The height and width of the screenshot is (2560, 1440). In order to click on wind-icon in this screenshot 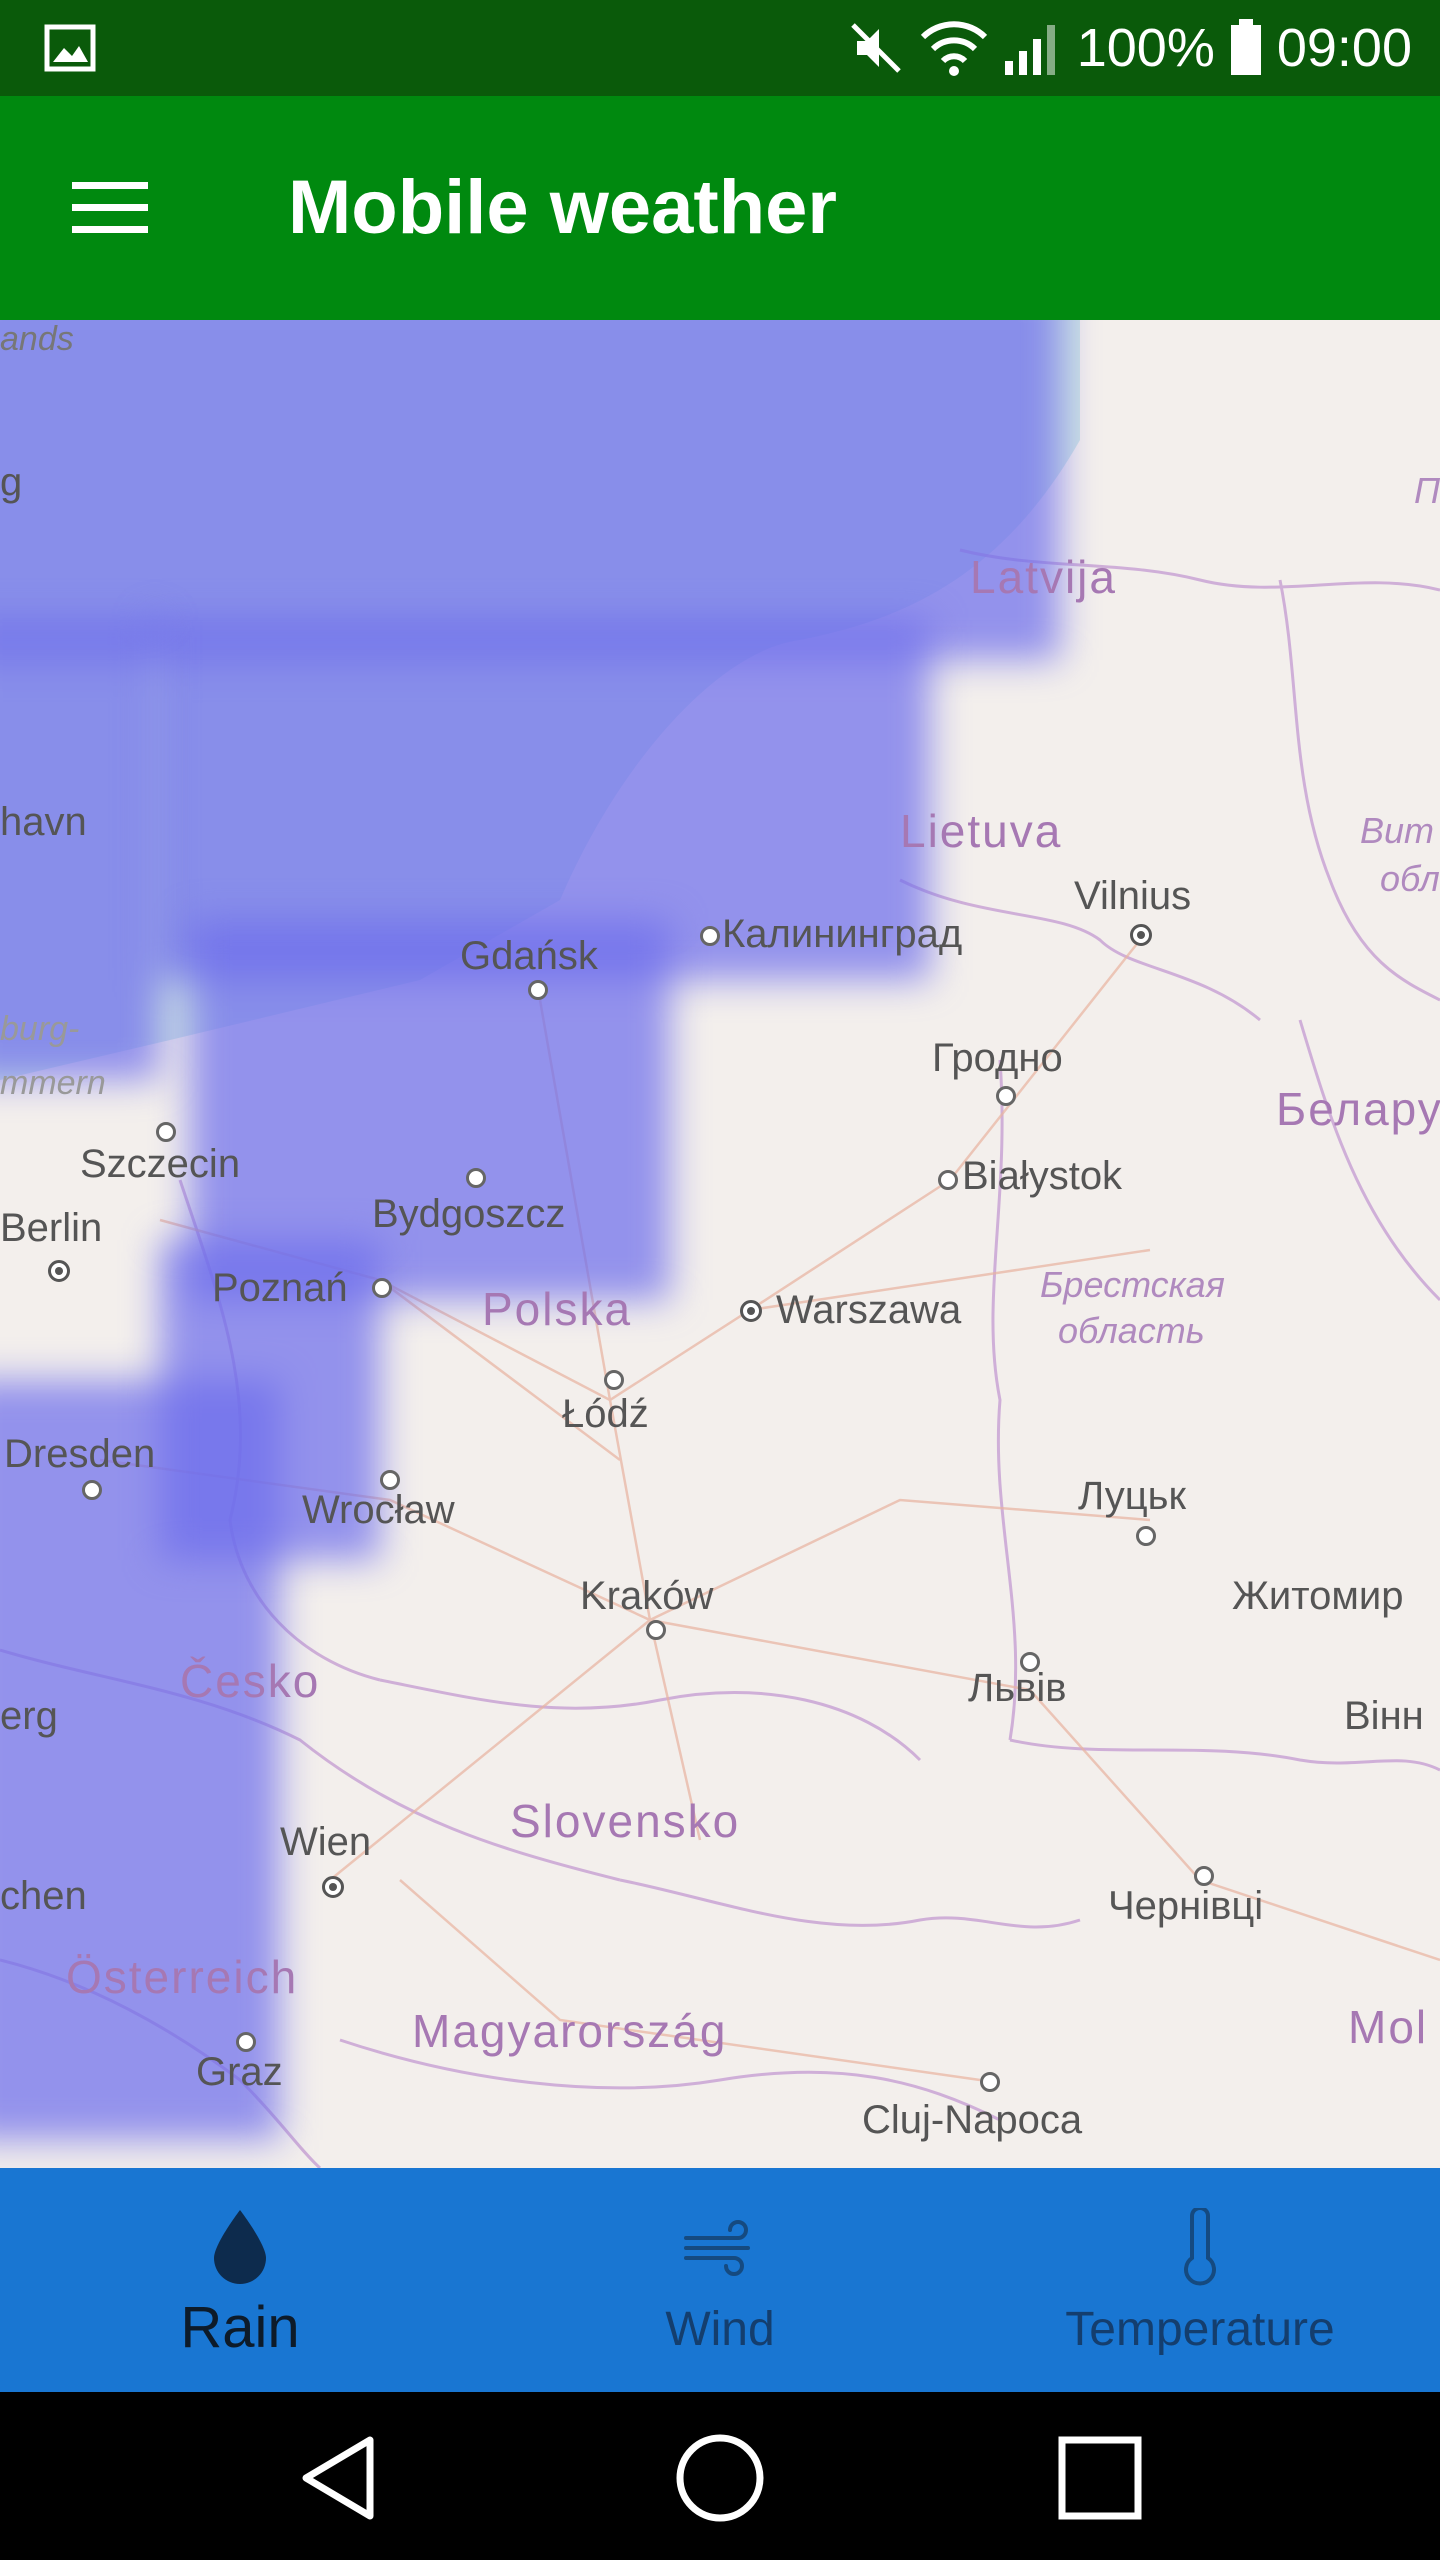, I will do `click(717, 2248)`.